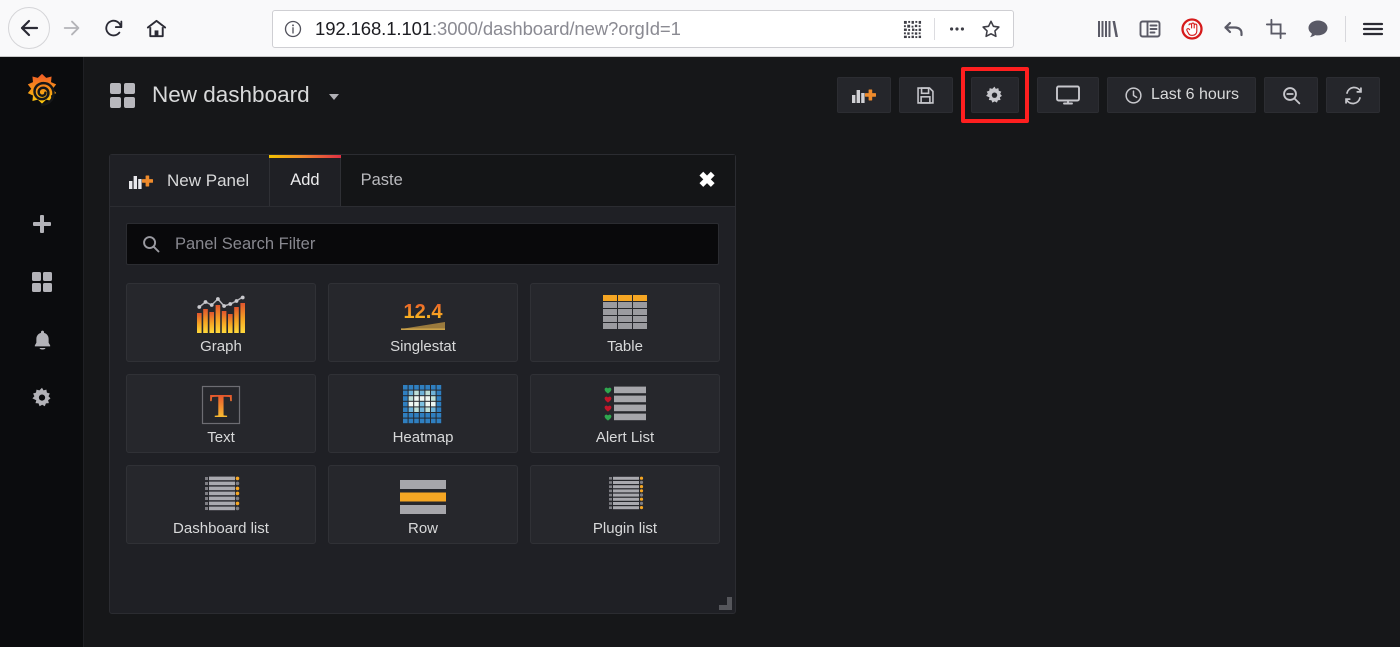  I want to click on forward-button, so click(72, 28).